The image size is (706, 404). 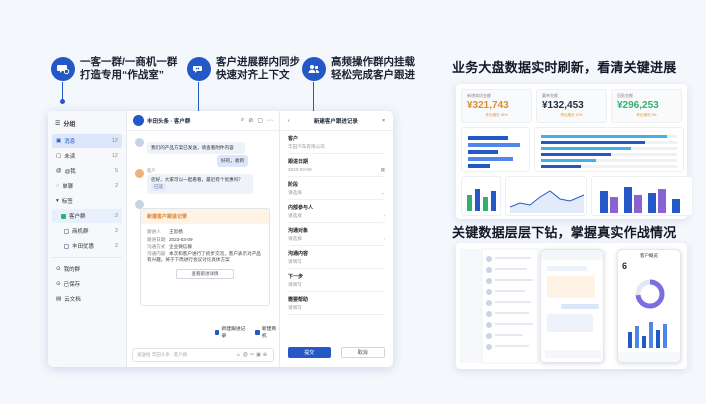 I want to click on form-field-contacts: 沟通对象 请选择 ›, so click(x=336, y=236).